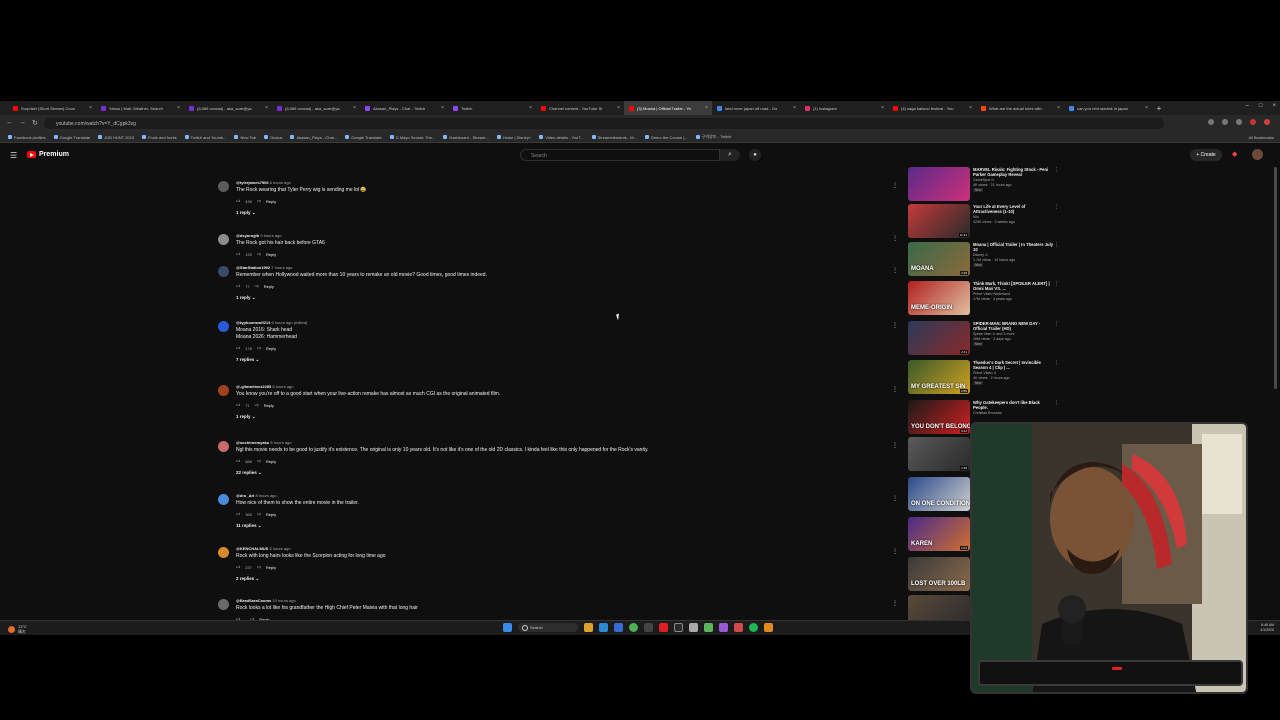 The height and width of the screenshot is (720, 1280). Describe the element at coordinates (252, 182) in the screenshot. I see `comment-author-name: @tylerjames7906` at that location.